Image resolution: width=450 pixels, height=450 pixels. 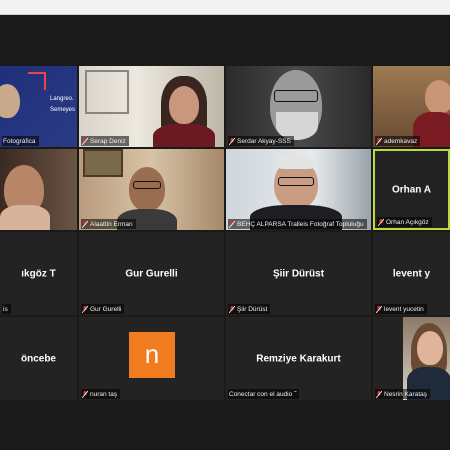 I want to click on video-tile: Şiir Dürüst Şiir Dürüst, so click(x=298, y=273).